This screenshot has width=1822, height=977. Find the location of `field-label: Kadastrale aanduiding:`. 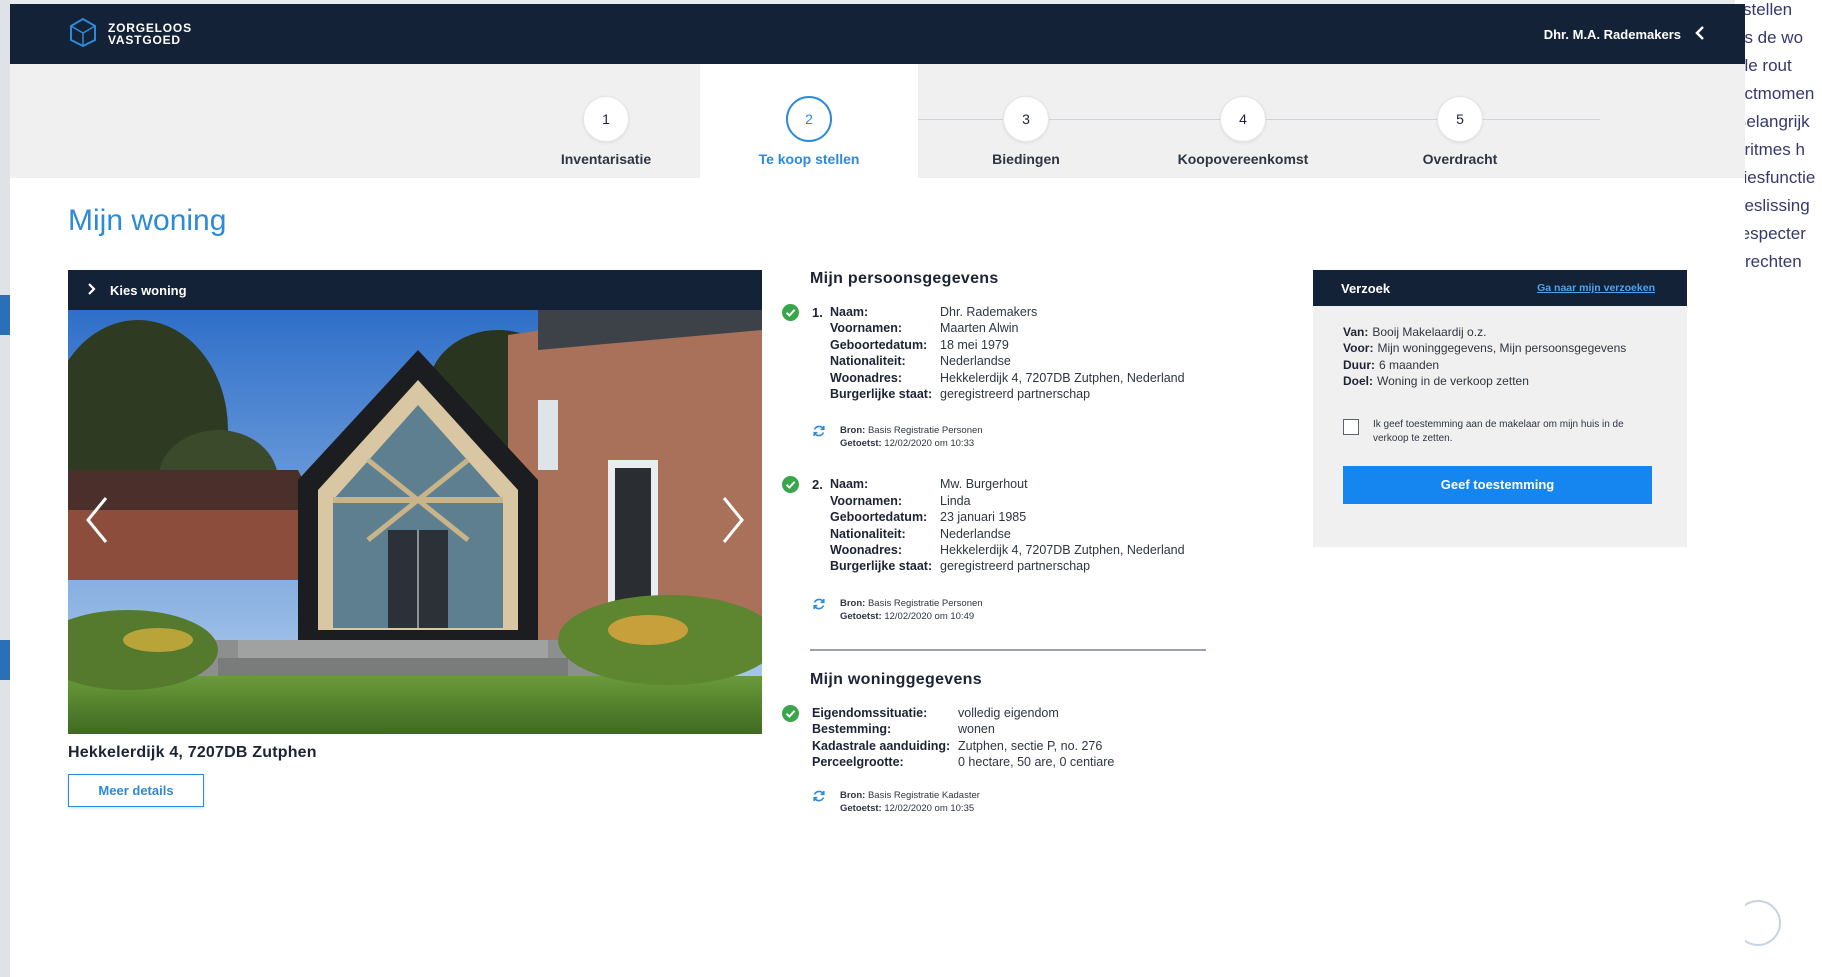

field-label: Kadastrale aanduiding: is located at coordinates (881, 745).